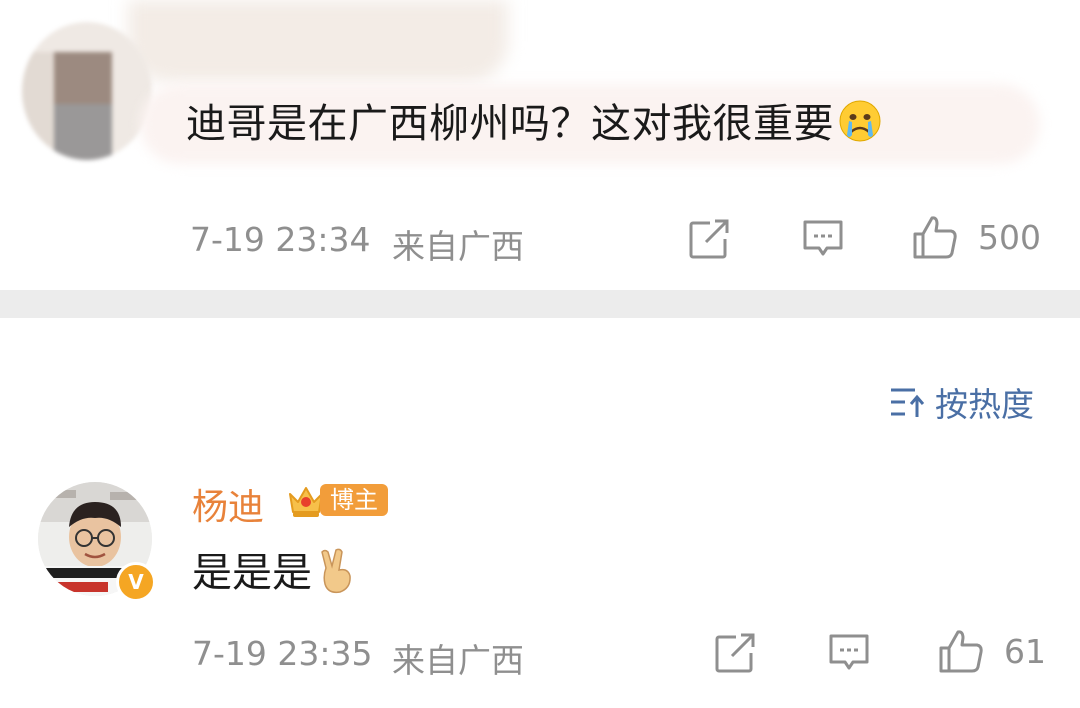 This screenshot has height=708, width=1080. What do you see at coordinates (540, 304) in the screenshot?
I see `section-divider` at bounding box center [540, 304].